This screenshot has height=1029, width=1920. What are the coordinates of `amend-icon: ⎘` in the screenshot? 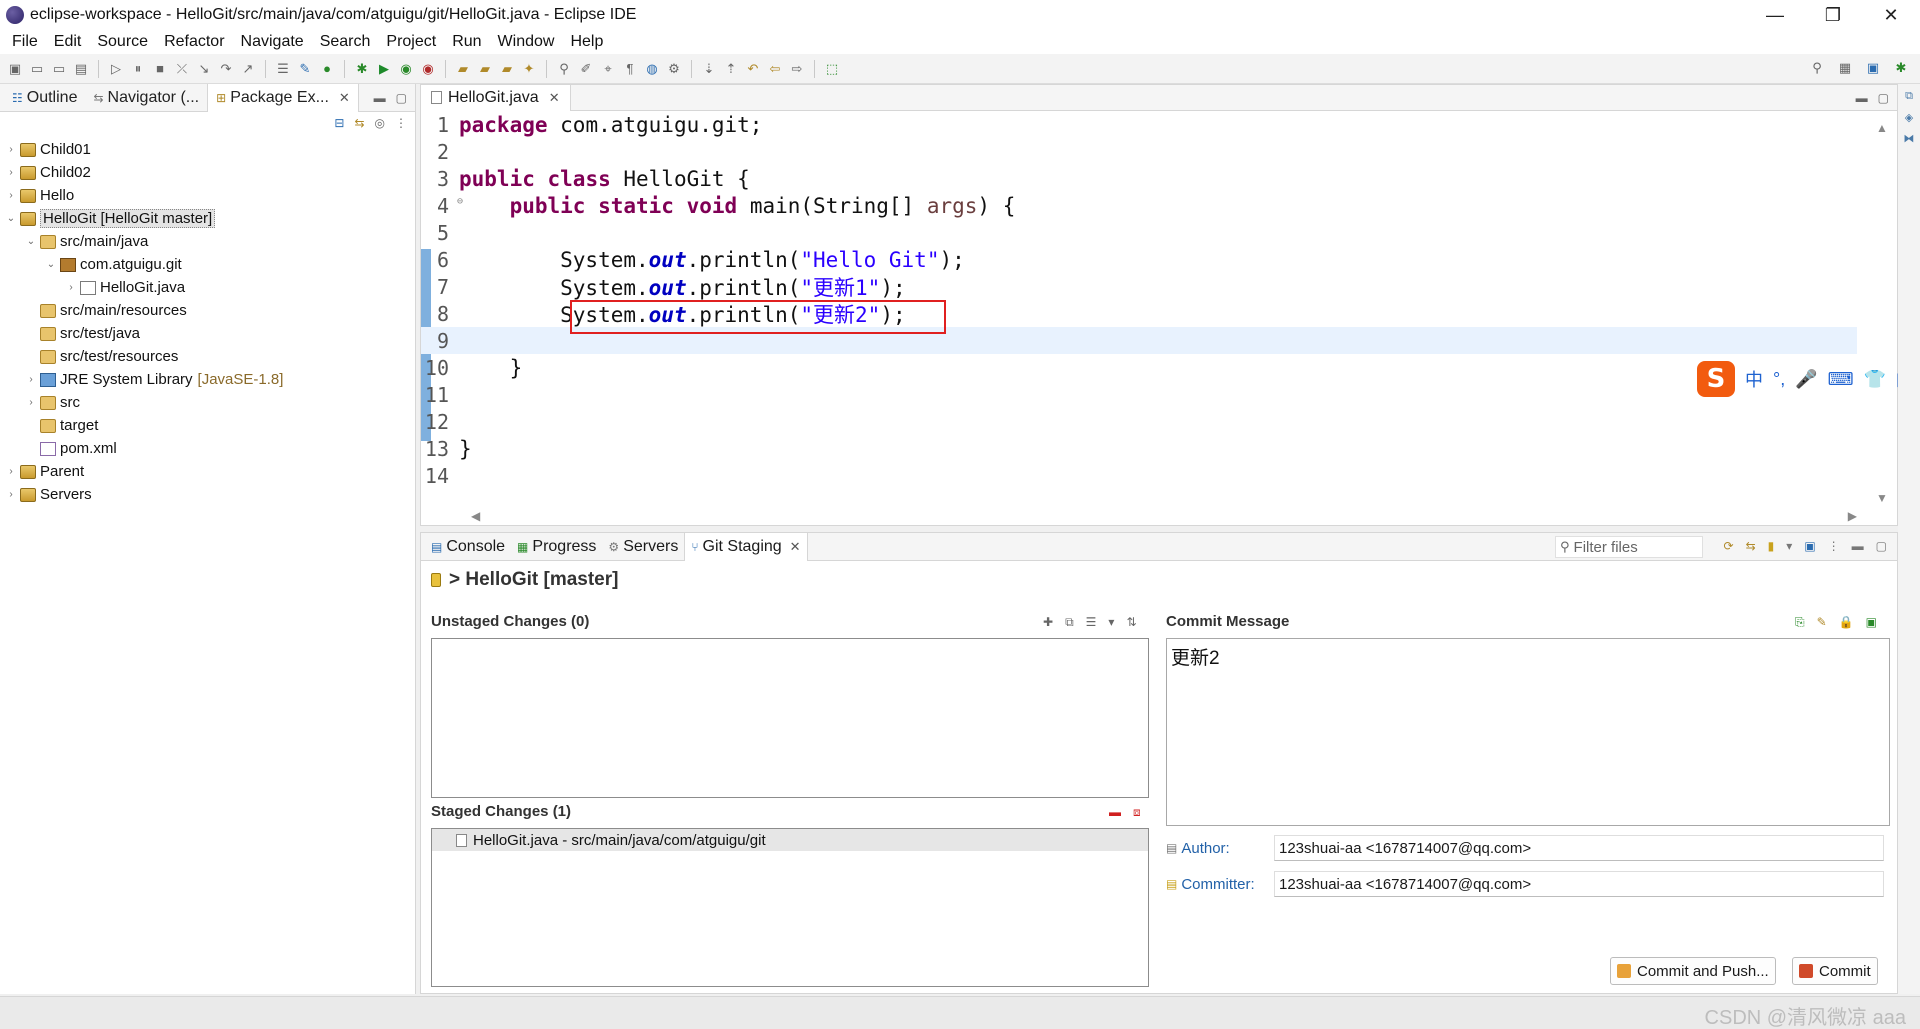 It's located at (1800, 622).